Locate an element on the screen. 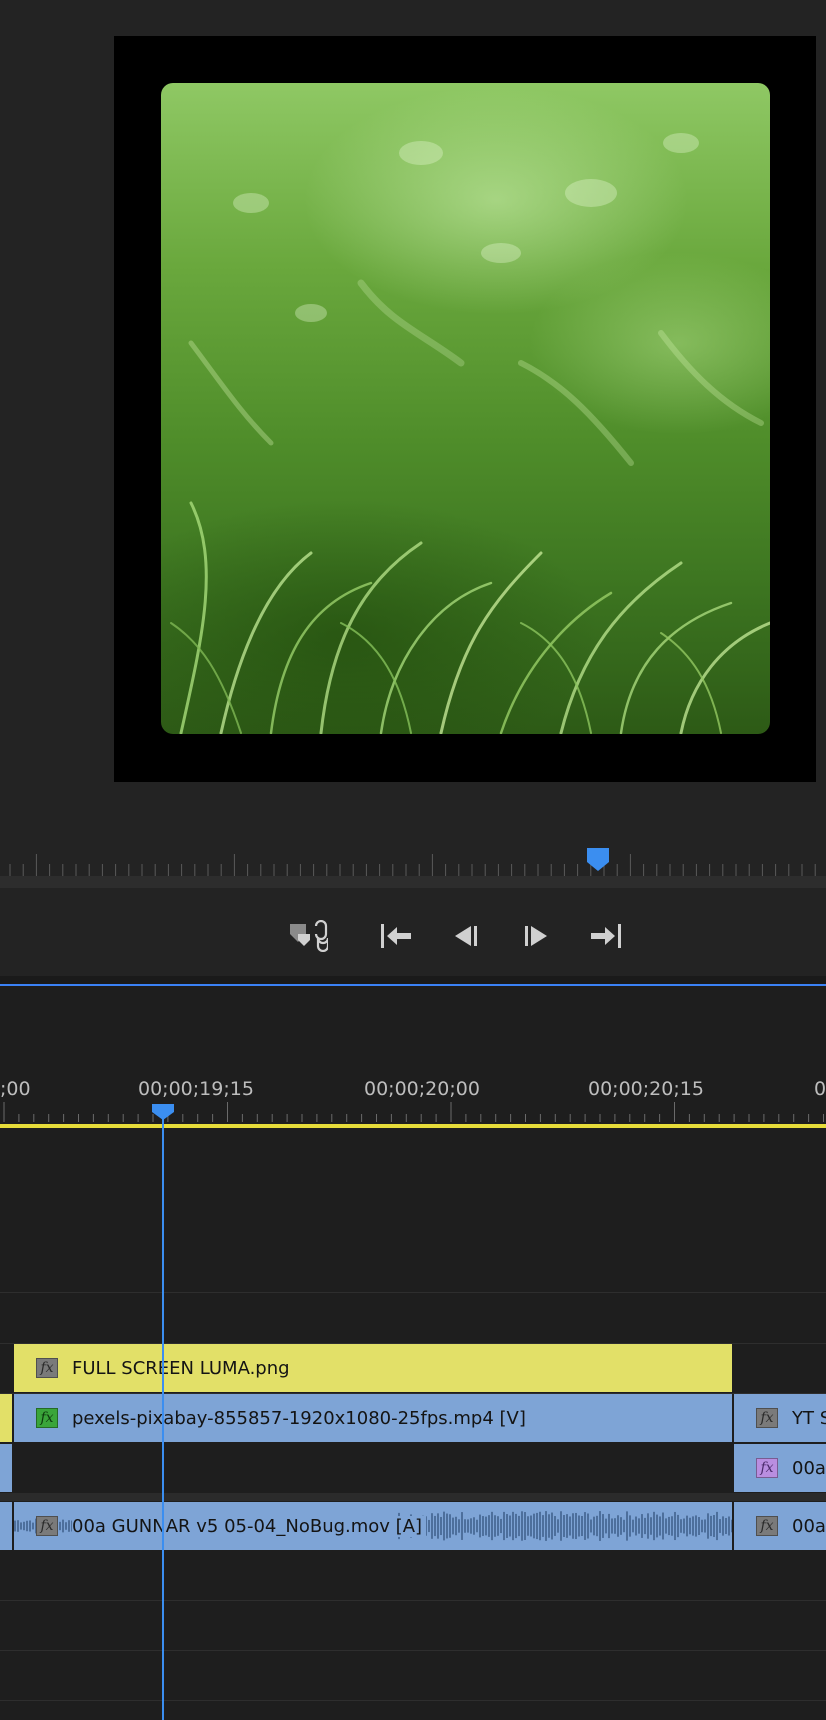 The width and height of the screenshot is (826, 1720). clip-audio-edge is located at coordinates (6, 1526).